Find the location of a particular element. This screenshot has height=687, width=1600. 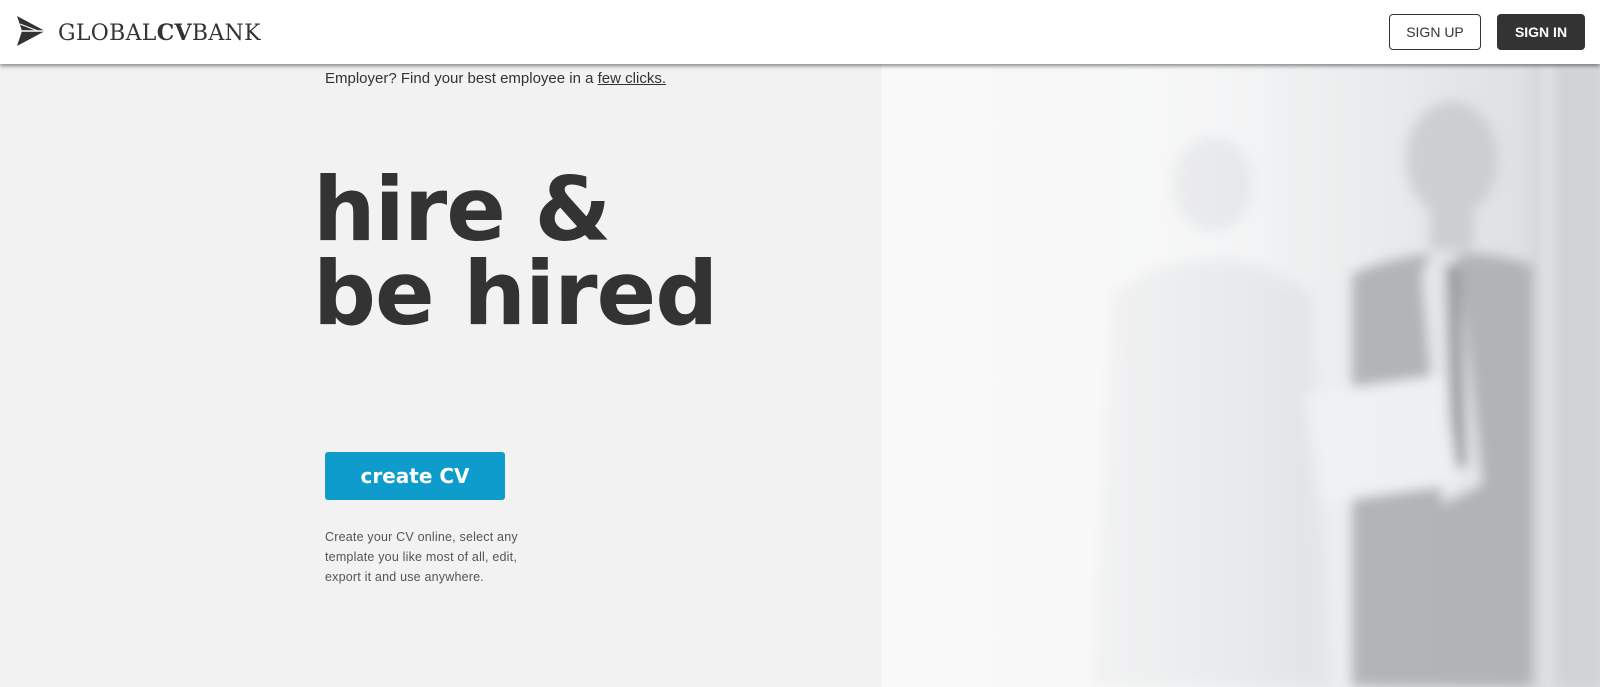

hero-headline: hire & be hired is located at coordinates (515, 252).